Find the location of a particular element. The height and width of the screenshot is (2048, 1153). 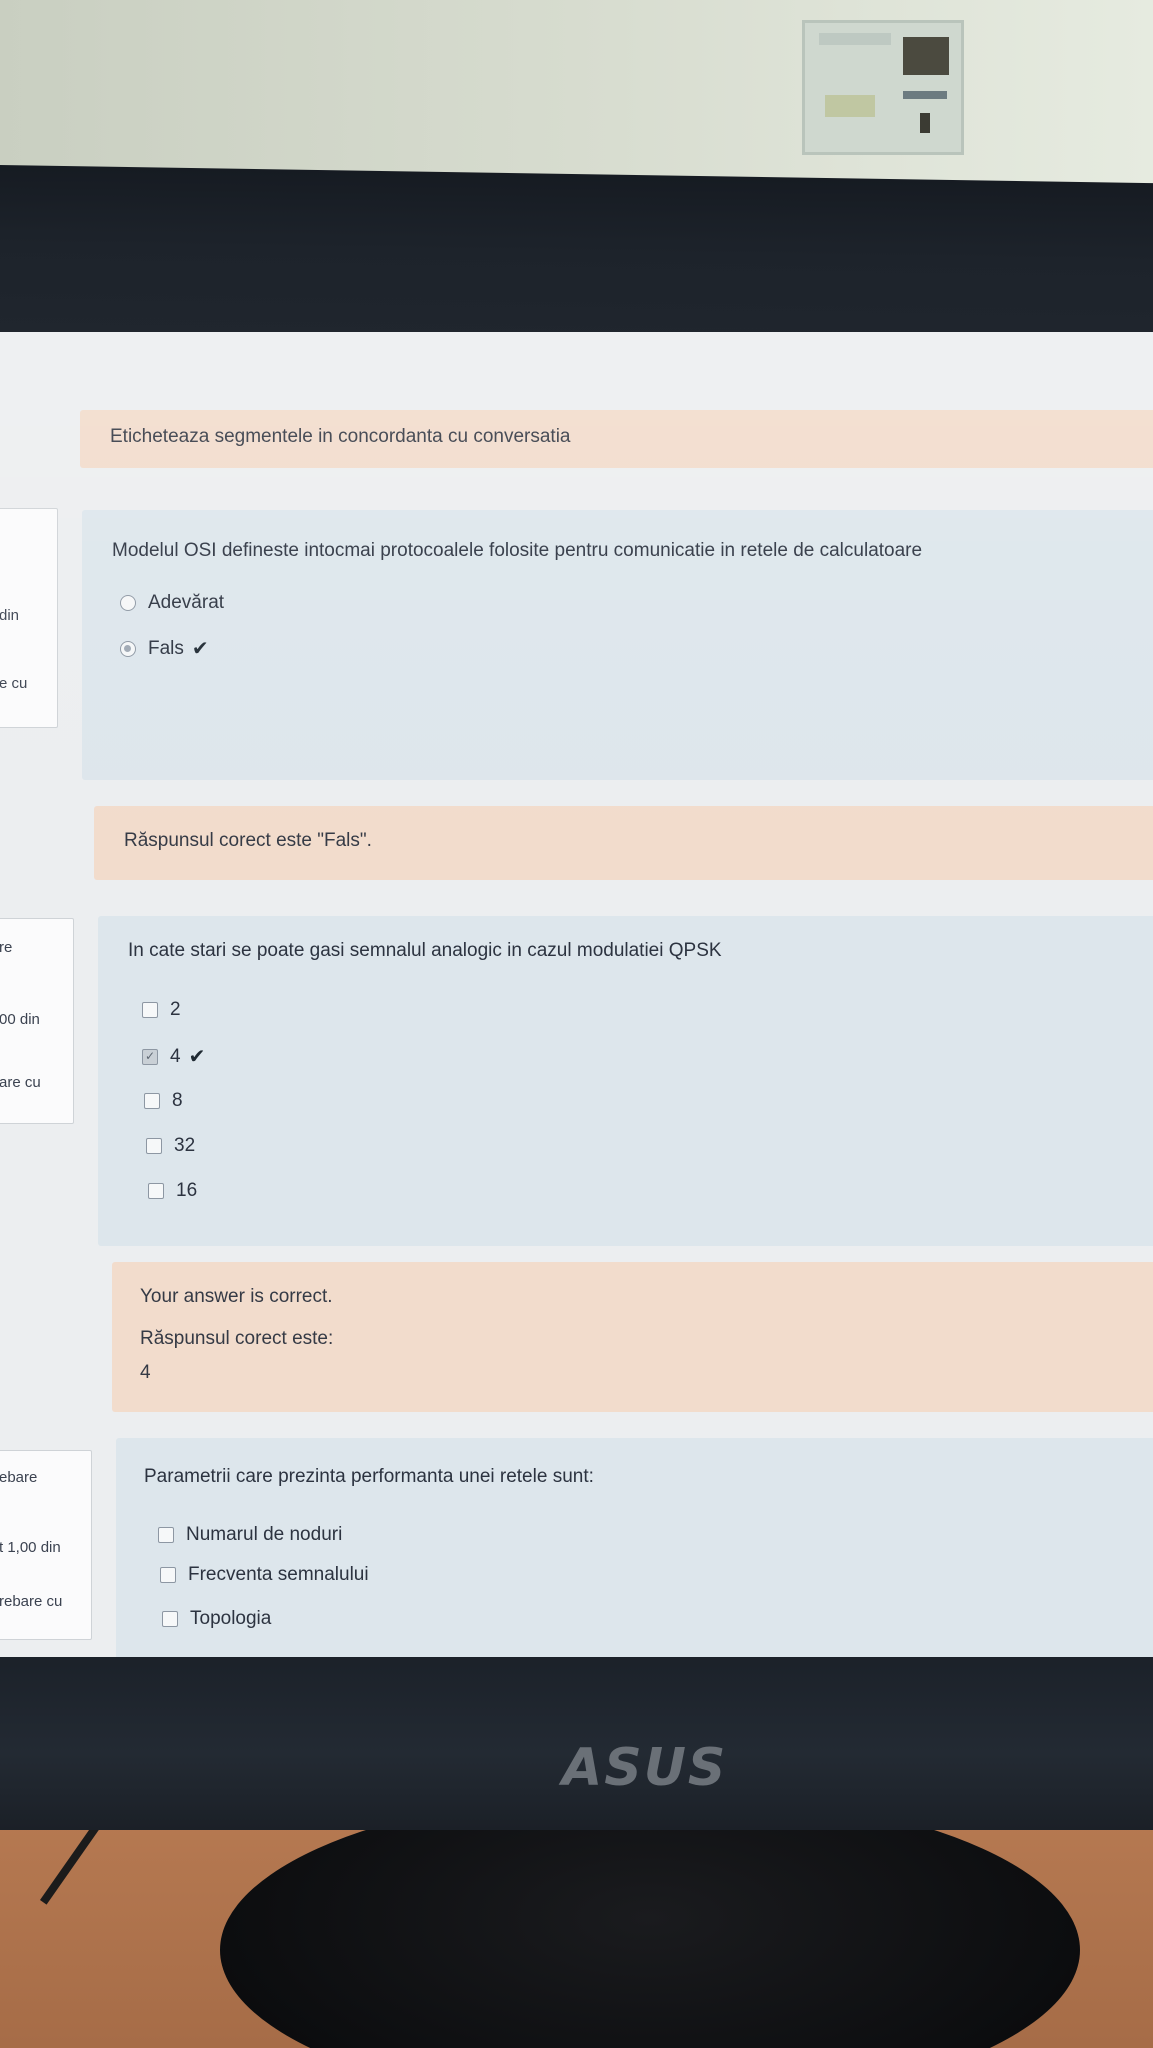

q4-option-frequency-label: Frecventa semnalului is located at coordinates (278, 1574).